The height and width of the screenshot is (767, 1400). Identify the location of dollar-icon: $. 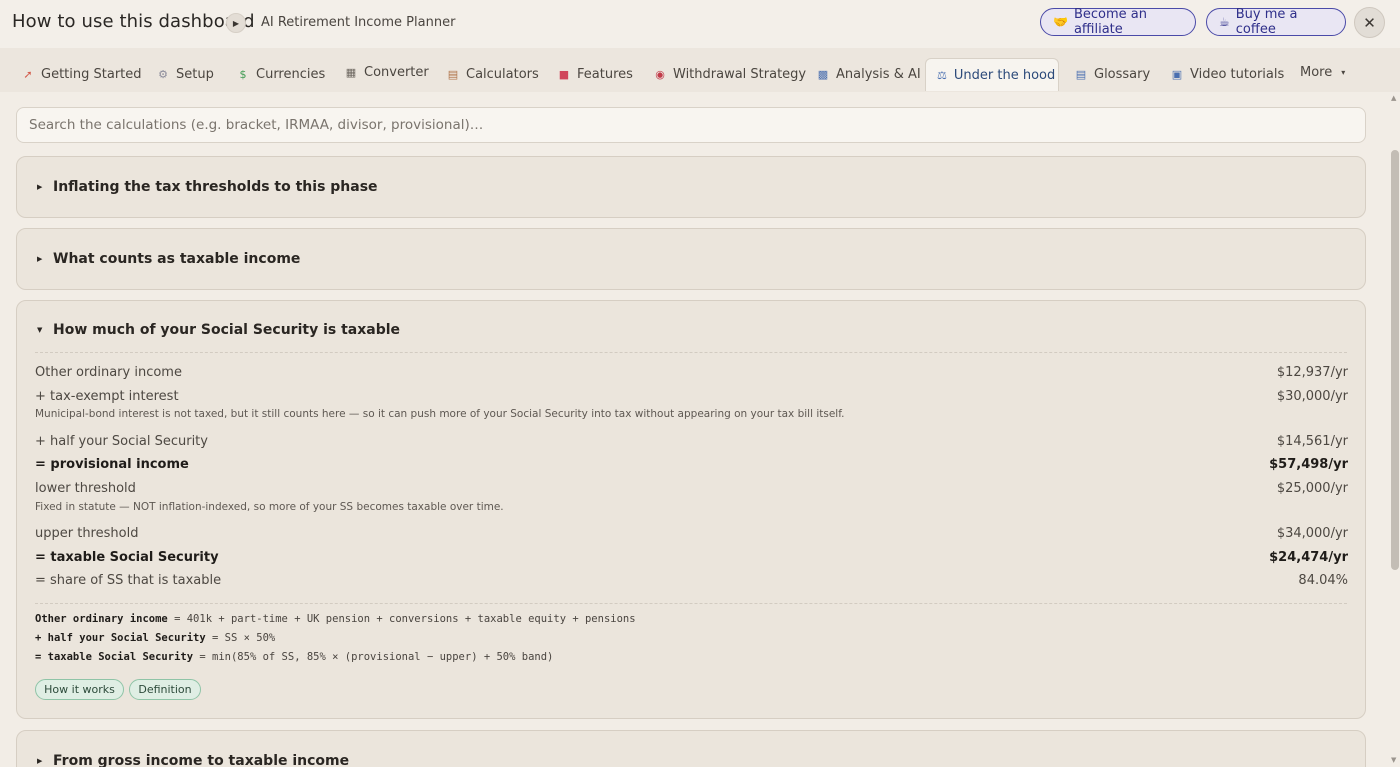
(243, 74).